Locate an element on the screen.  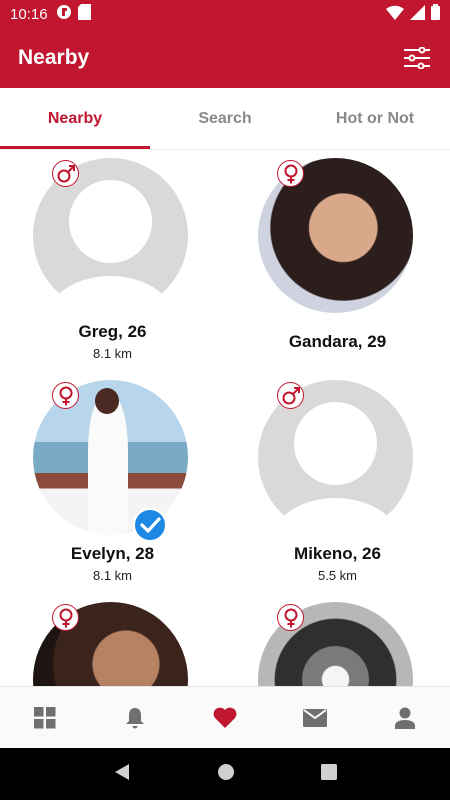
bell-icon is located at coordinates (135, 717).